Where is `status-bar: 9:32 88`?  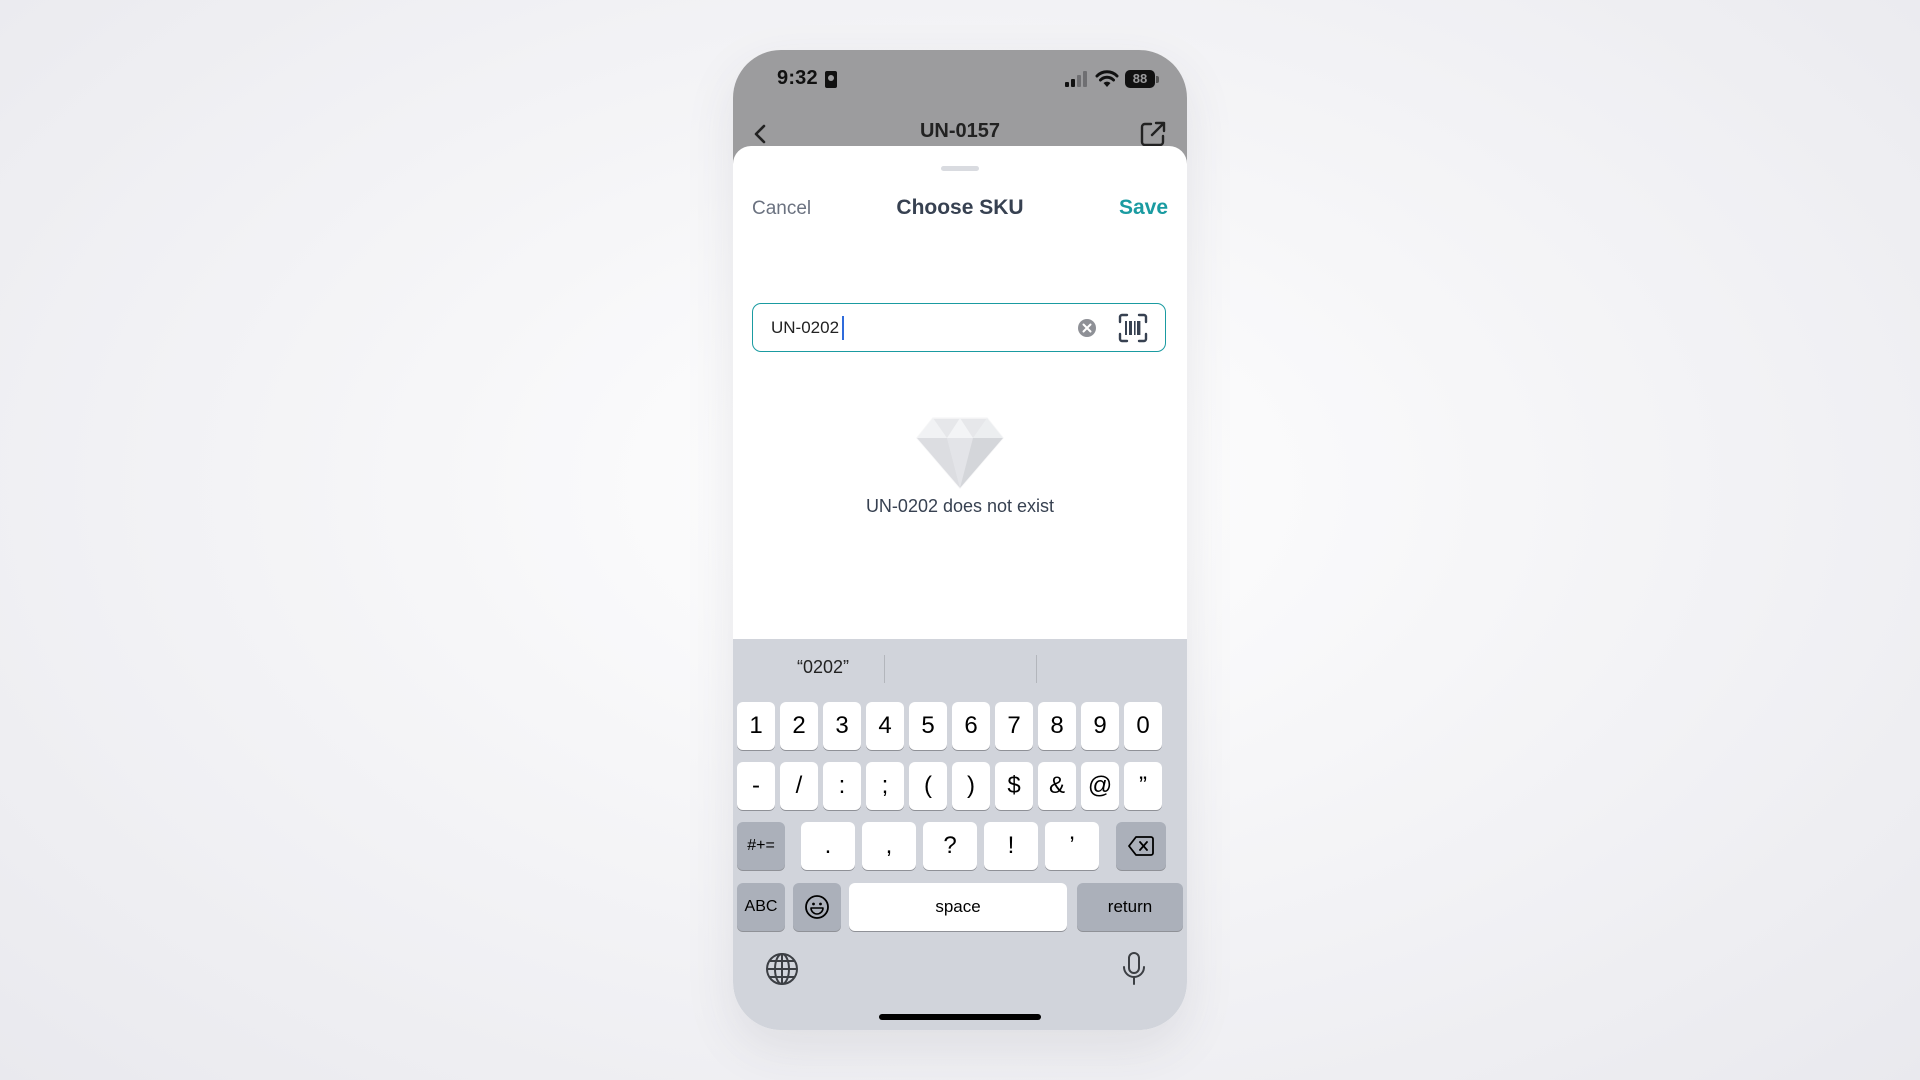
status-bar: 9:32 88 is located at coordinates (960, 80).